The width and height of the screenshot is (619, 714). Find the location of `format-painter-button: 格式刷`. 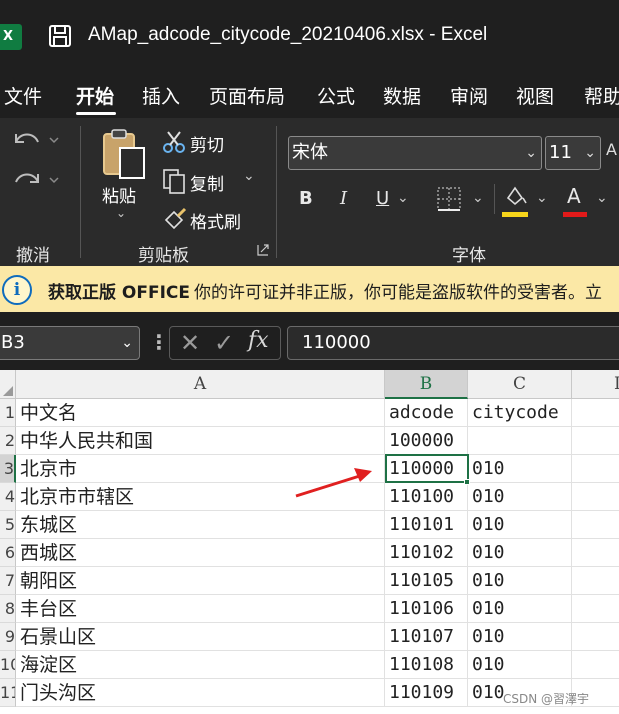

format-painter-button: 格式刷 is located at coordinates (215, 220).